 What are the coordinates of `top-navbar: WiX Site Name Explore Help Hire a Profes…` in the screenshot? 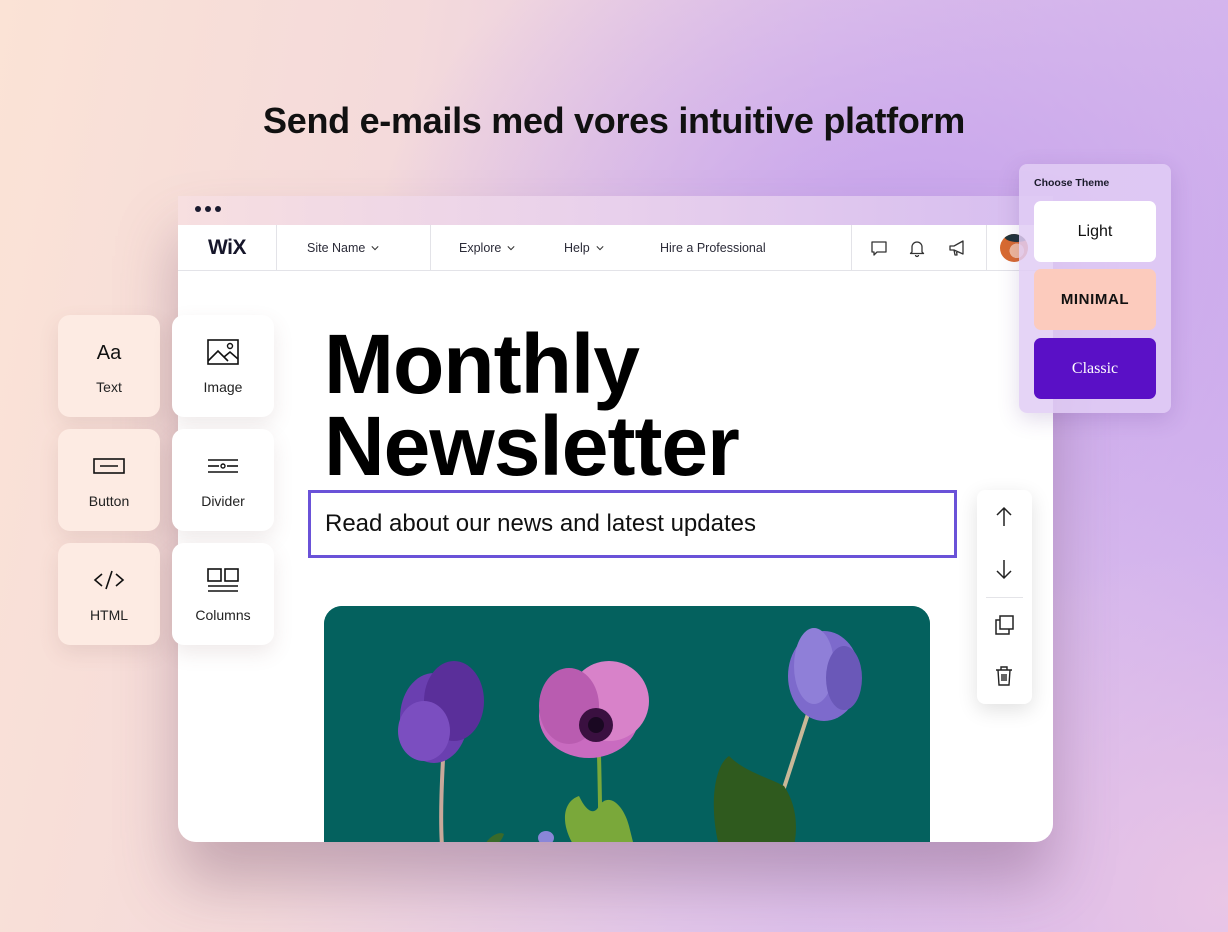 It's located at (615, 247).